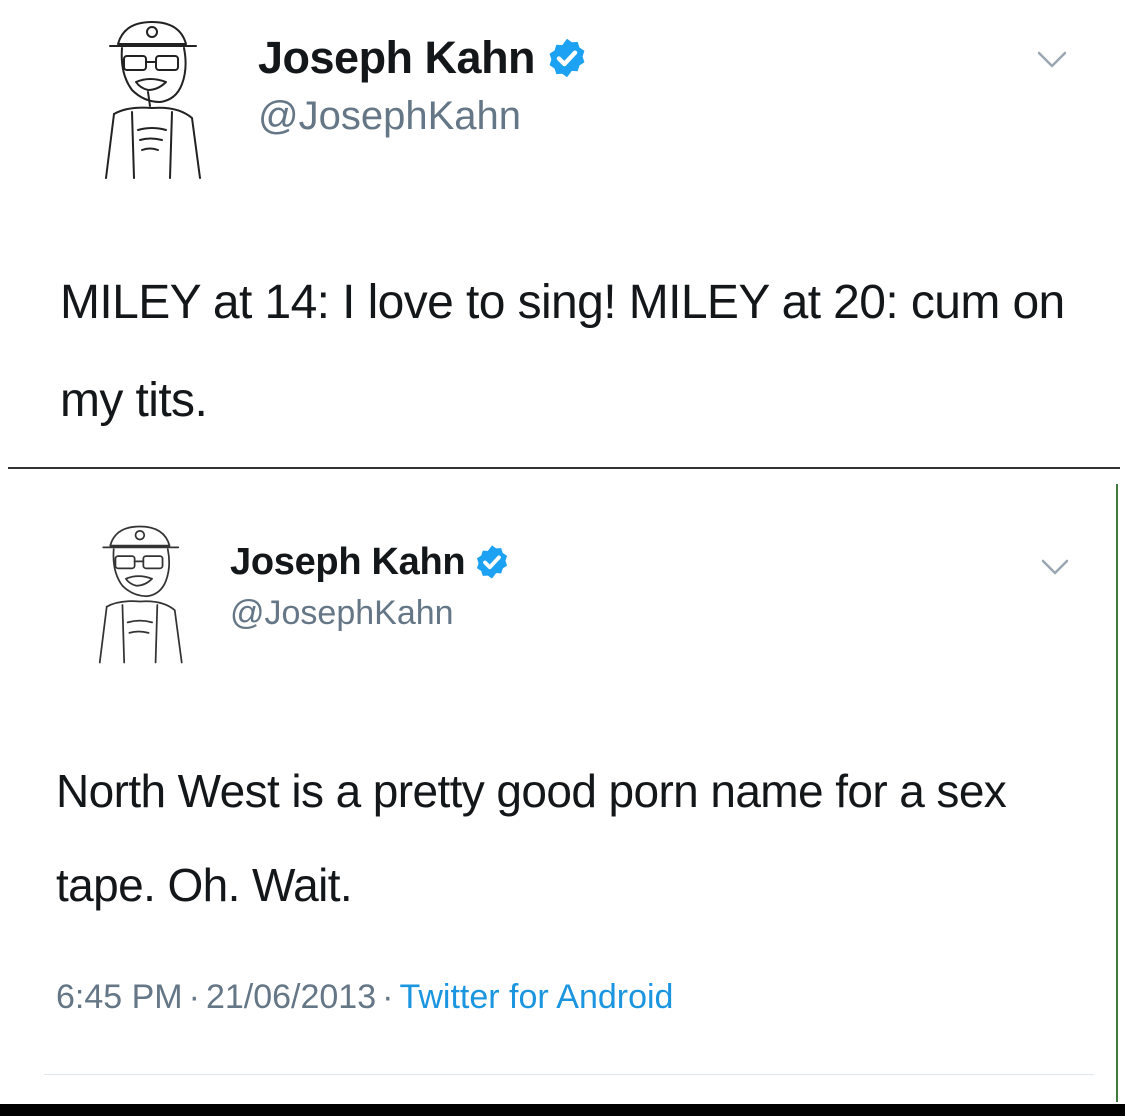 Image resolution: width=1125 pixels, height=1116 pixels. I want to click on screenshot-divider, so click(564, 468).